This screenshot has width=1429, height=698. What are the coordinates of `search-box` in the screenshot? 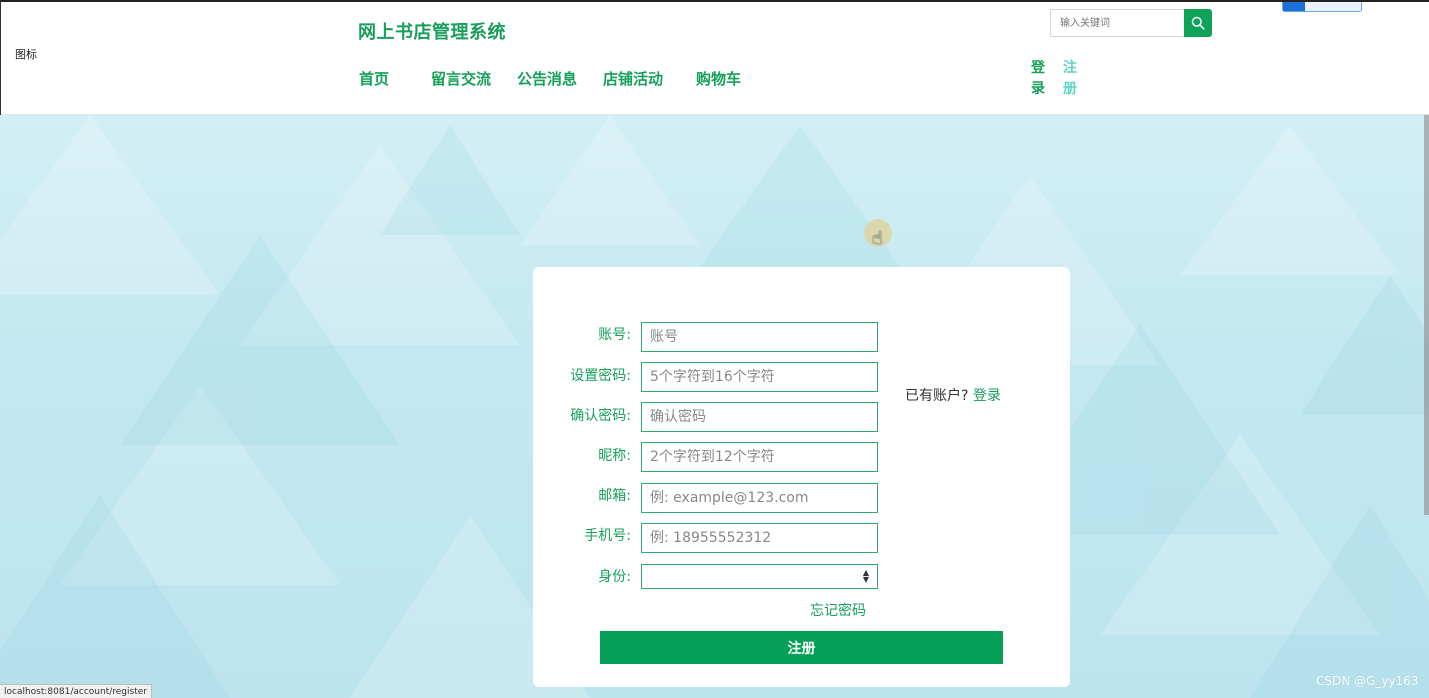 It's located at (1131, 23).